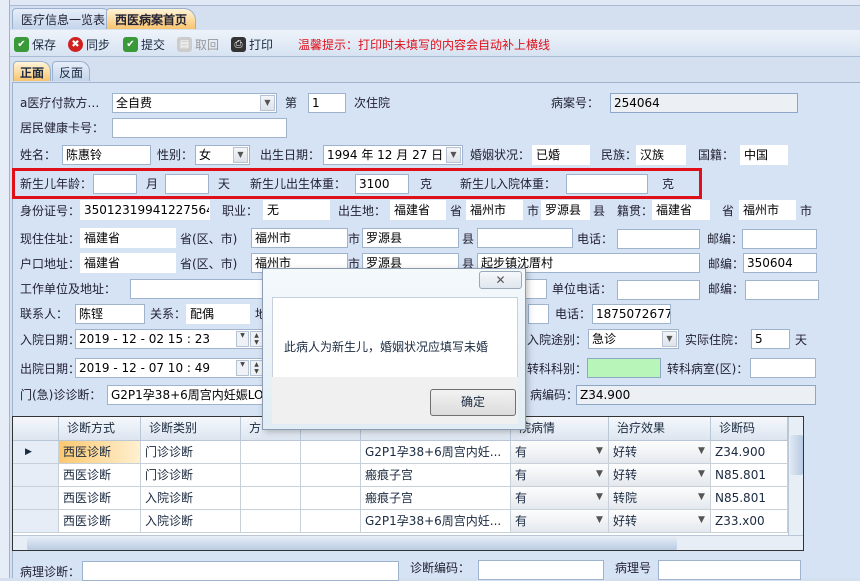 This screenshot has width=860, height=581. I want to click on admission-count-input: 1, so click(327, 103).